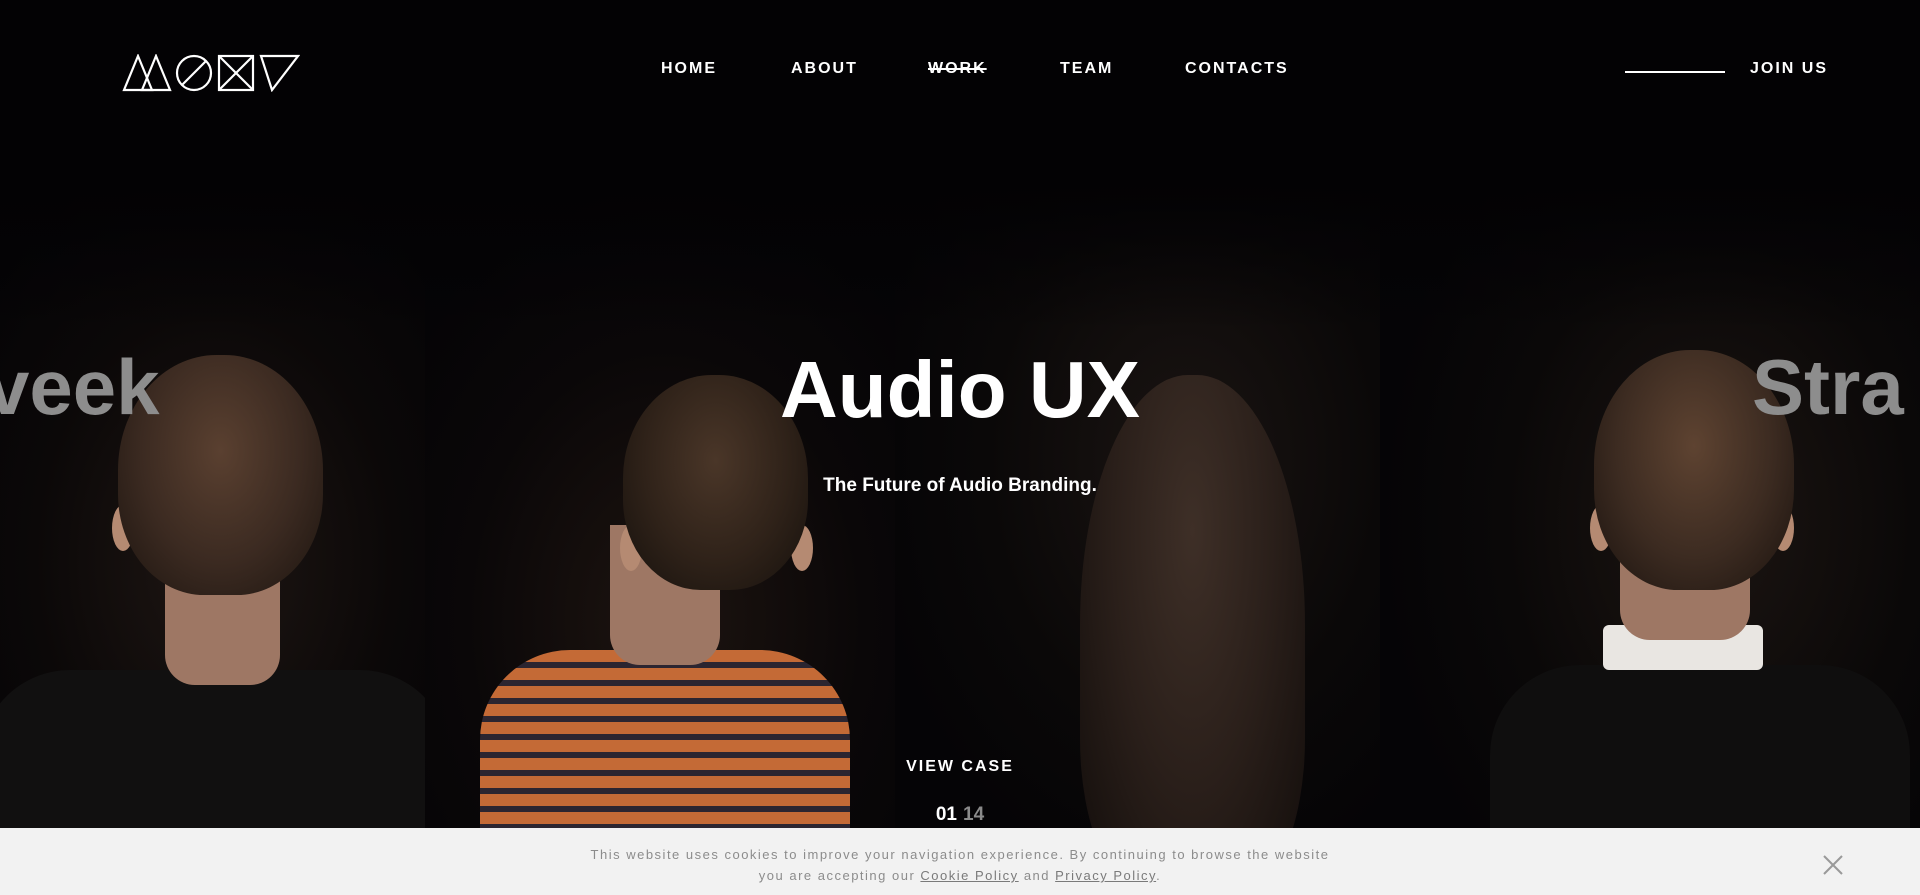 This screenshot has width=1920, height=895. I want to click on nav-about: ABOUT, so click(824, 69).